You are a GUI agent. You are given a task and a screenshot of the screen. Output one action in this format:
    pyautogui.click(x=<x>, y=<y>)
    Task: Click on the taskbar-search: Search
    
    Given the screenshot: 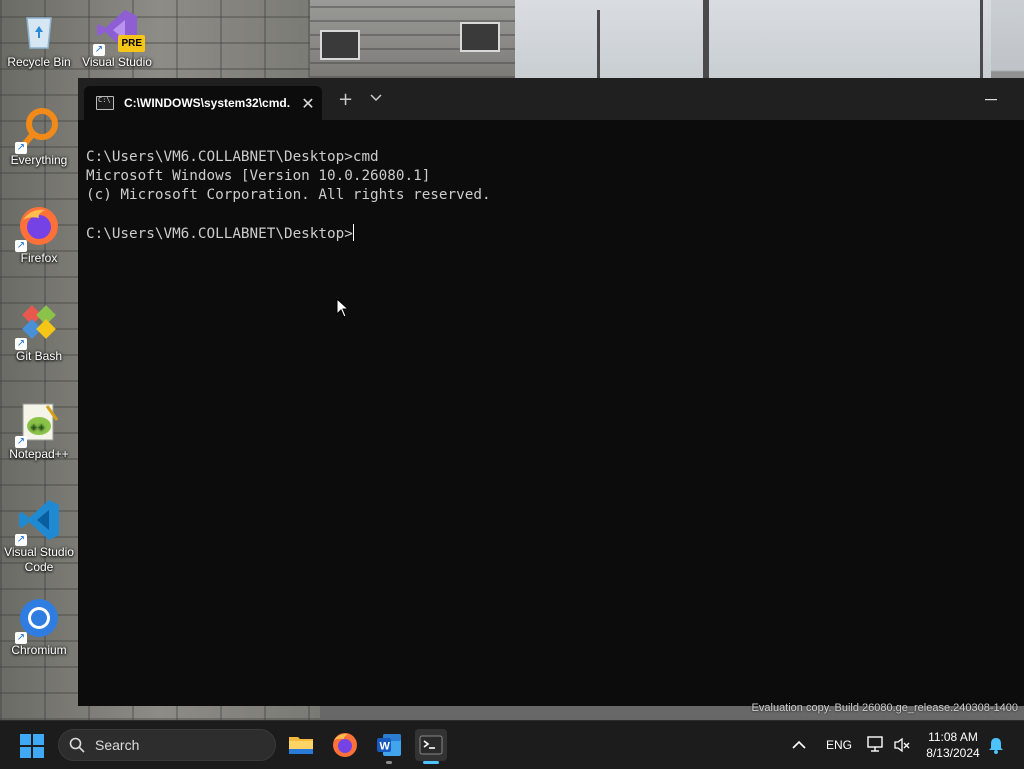 What is the action you would take?
    pyautogui.click(x=167, y=745)
    